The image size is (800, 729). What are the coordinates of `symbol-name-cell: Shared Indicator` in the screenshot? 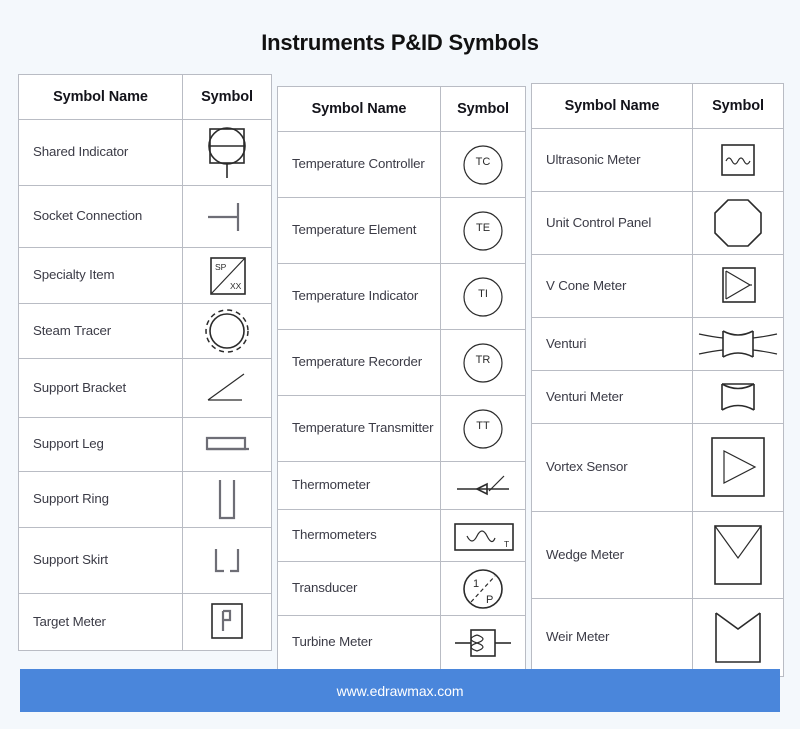 It's located at (100, 152).